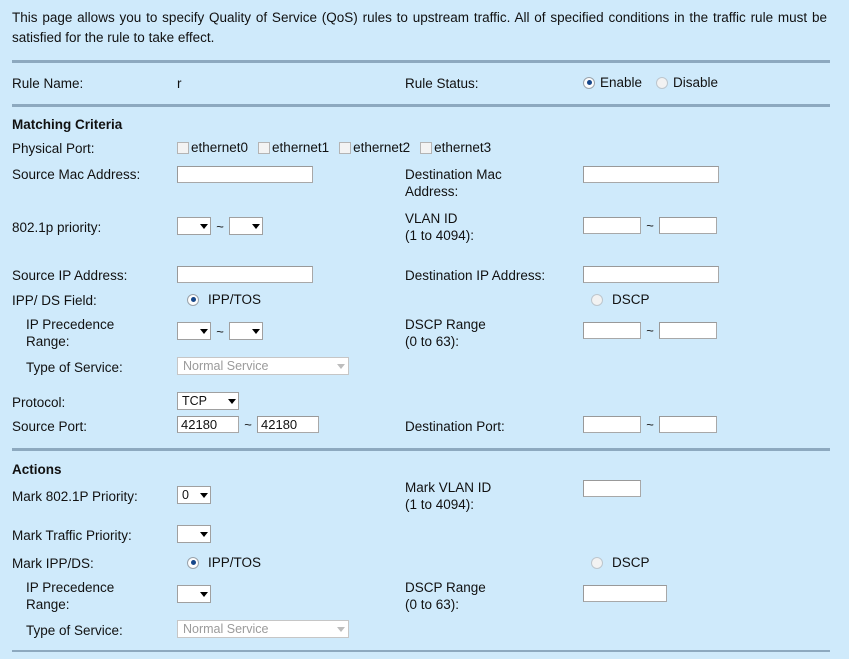  Describe the element at coordinates (291, 563) in the screenshot. I see `mark-ipp-tos-cell: IPP/TOS` at that location.